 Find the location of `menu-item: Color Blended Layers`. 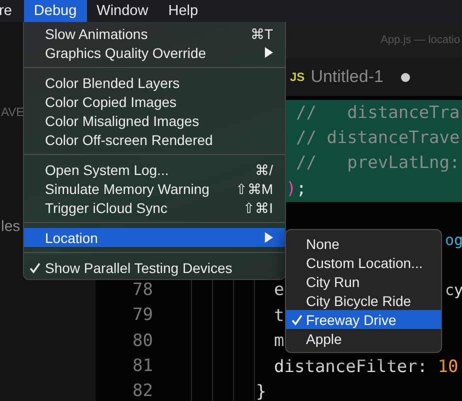

menu-item: Color Blended Layers is located at coordinates (154, 82).